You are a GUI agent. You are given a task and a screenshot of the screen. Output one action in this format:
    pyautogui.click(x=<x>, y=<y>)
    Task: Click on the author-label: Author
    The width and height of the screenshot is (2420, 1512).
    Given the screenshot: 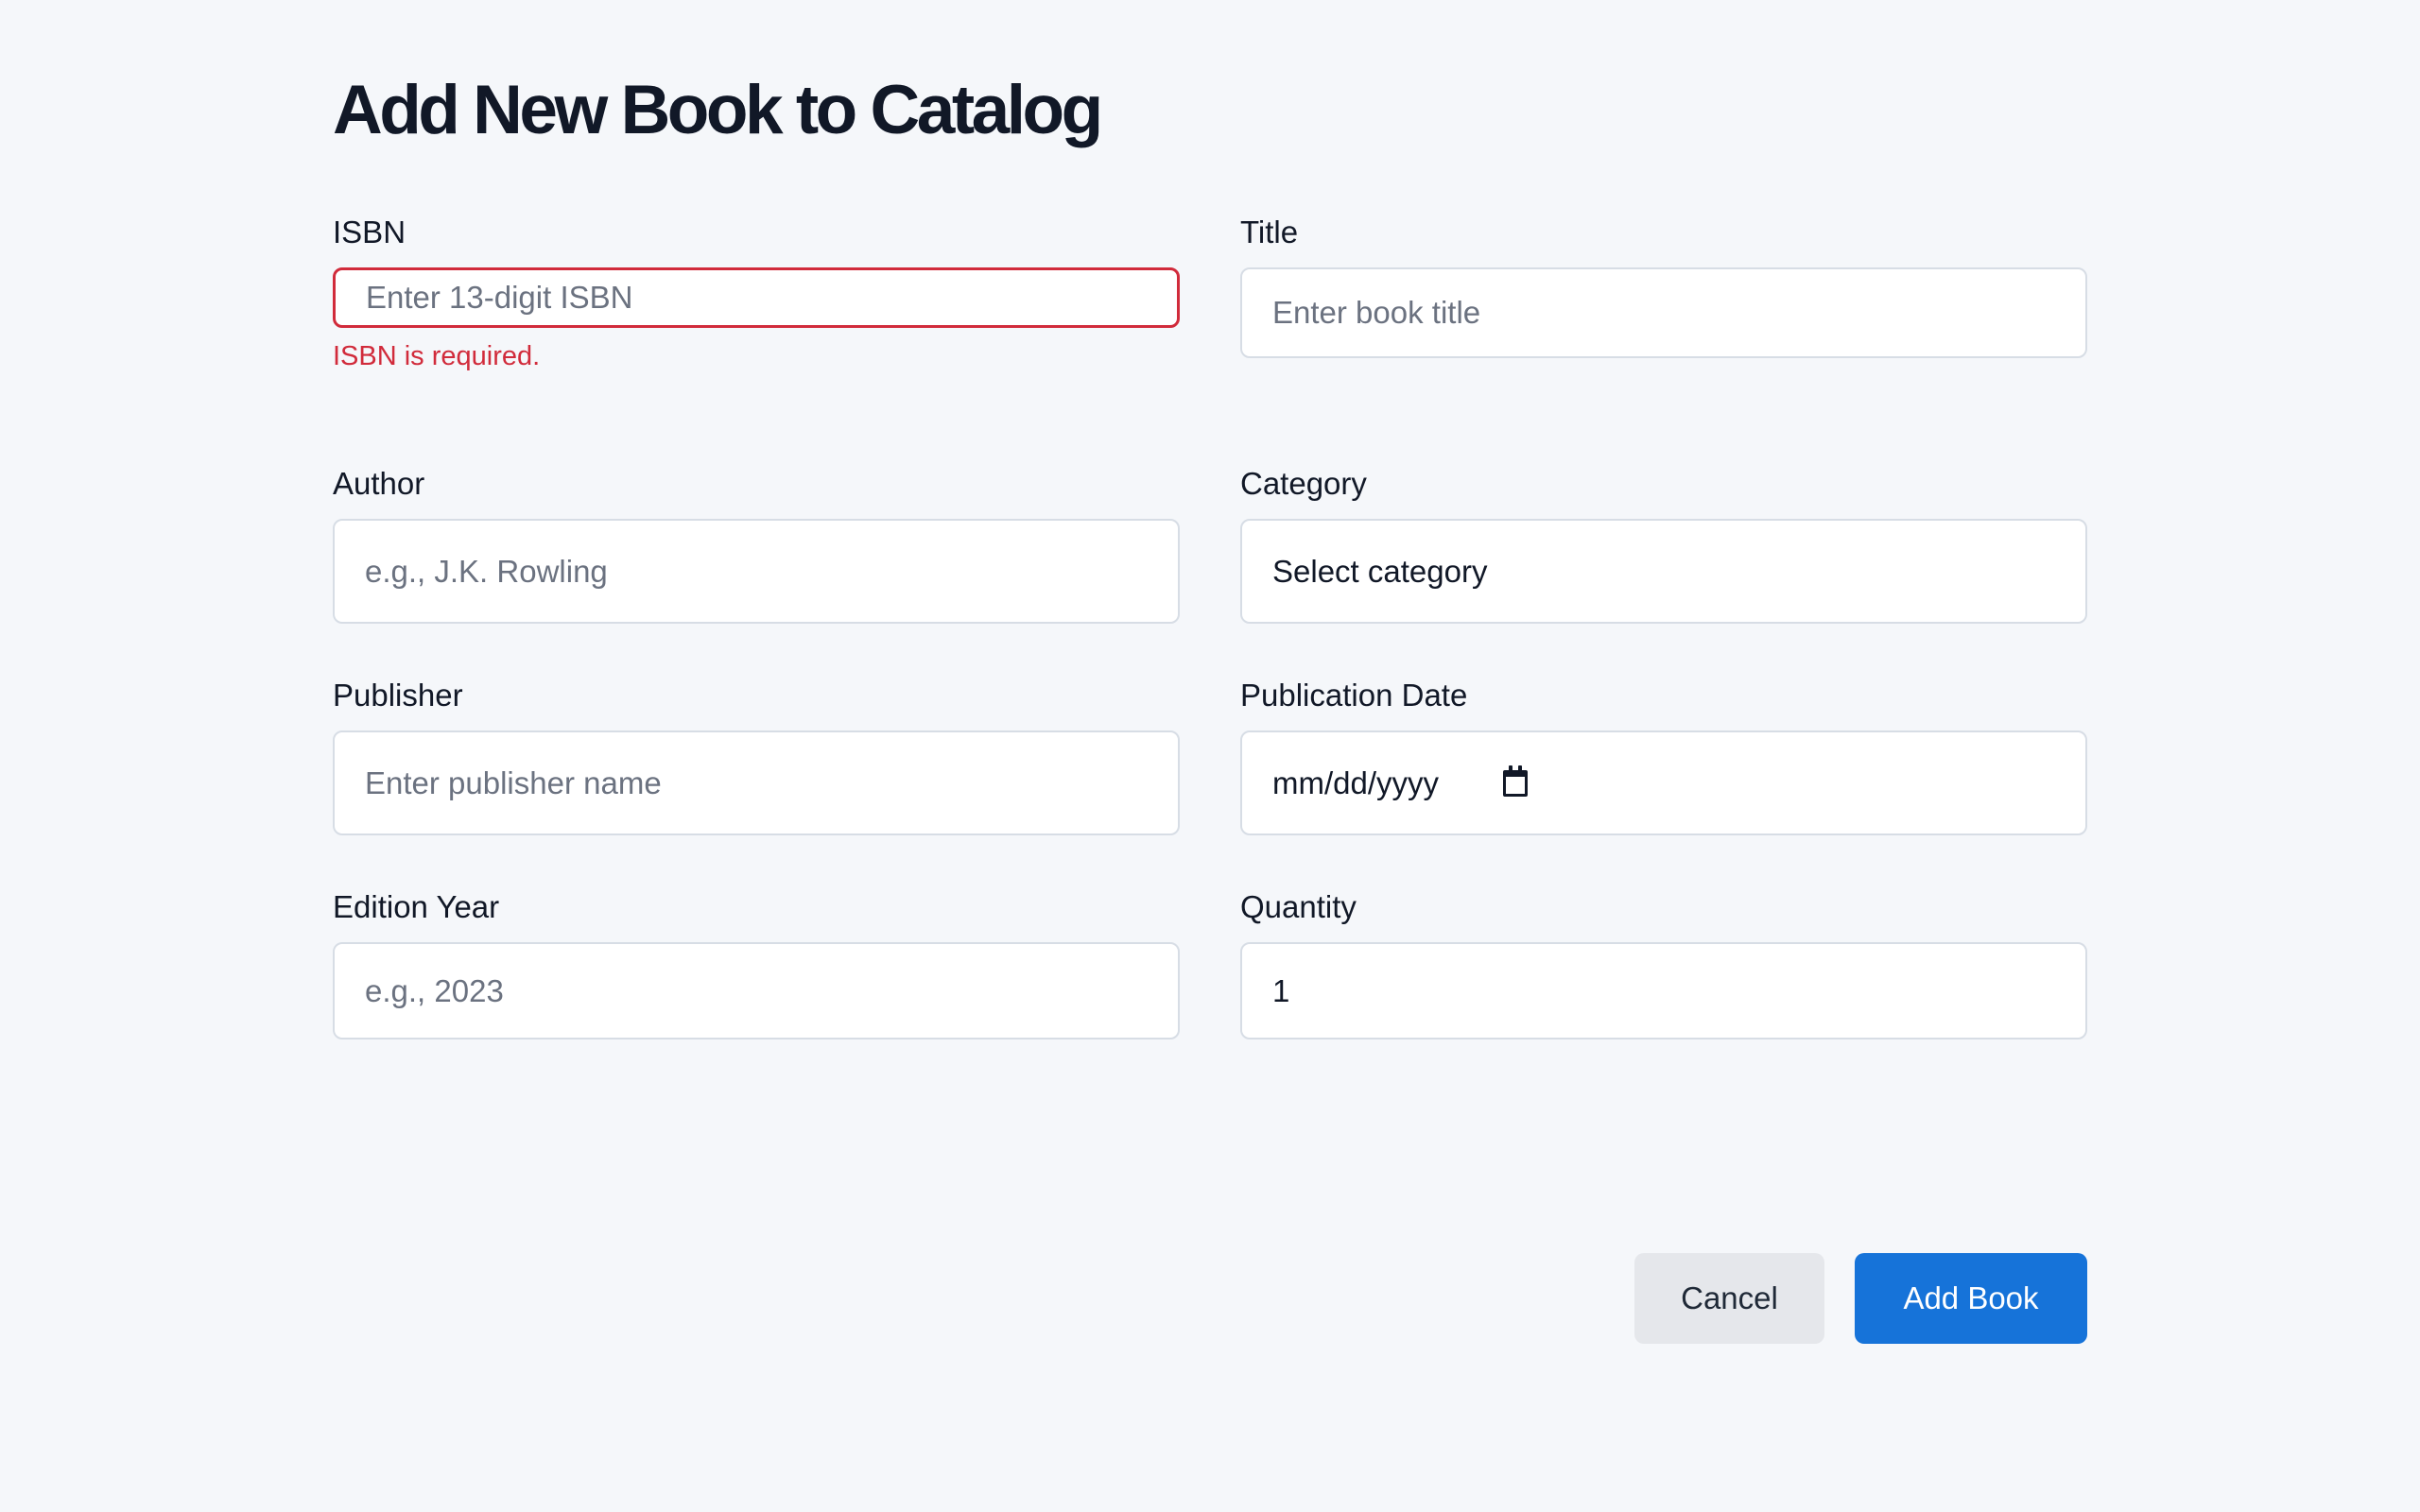 What is the action you would take?
    pyautogui.click(x=379, y=483)
    